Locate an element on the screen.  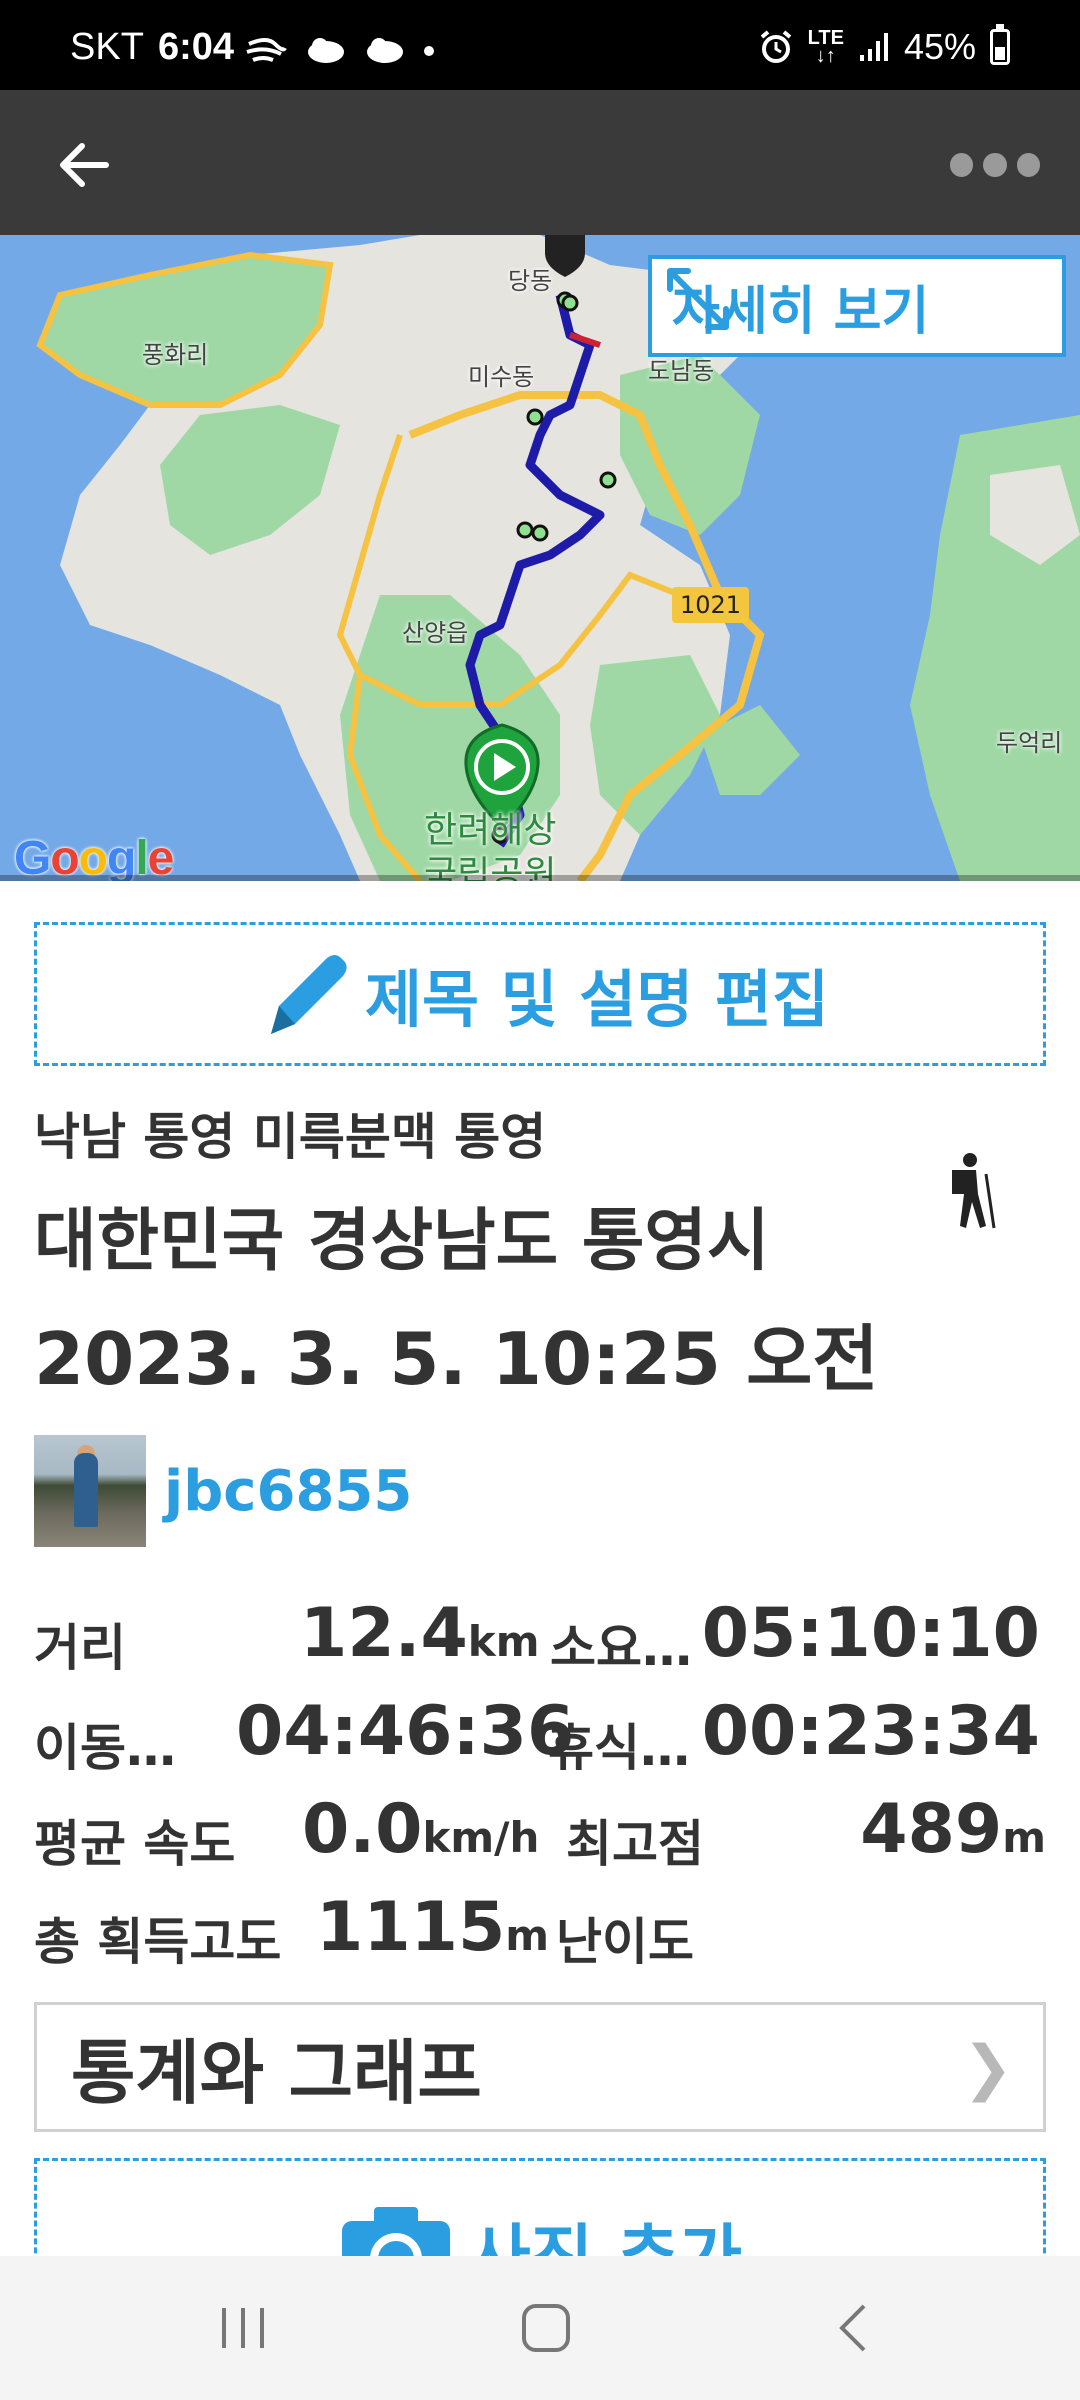
map-label: 미수동 is located at coordinates (501, 377).